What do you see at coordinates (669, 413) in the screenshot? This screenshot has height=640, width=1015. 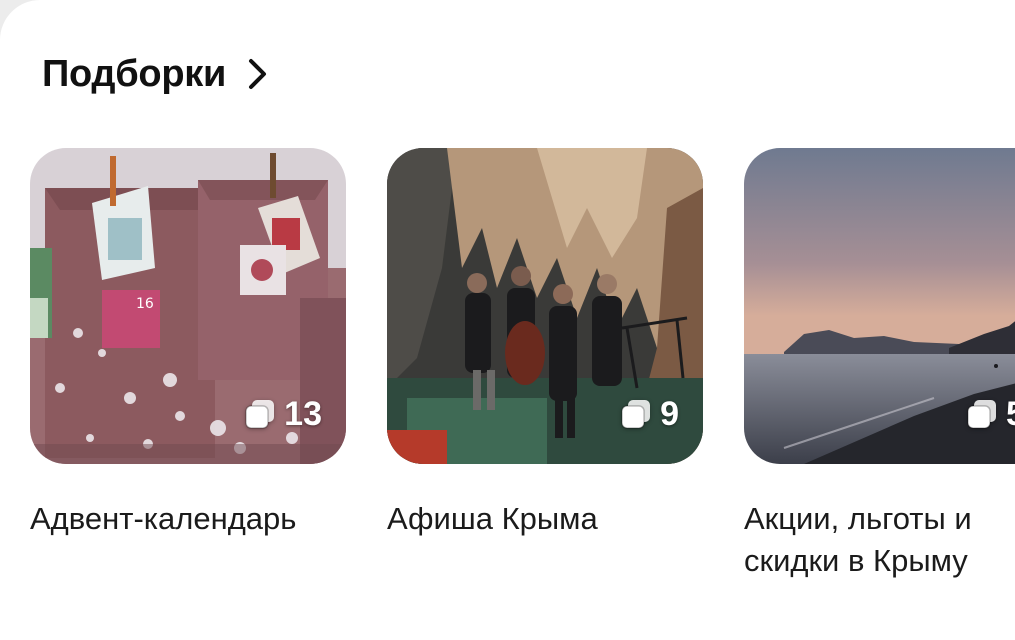 I see `photo-count: 9` at bounding box center [669, 413].